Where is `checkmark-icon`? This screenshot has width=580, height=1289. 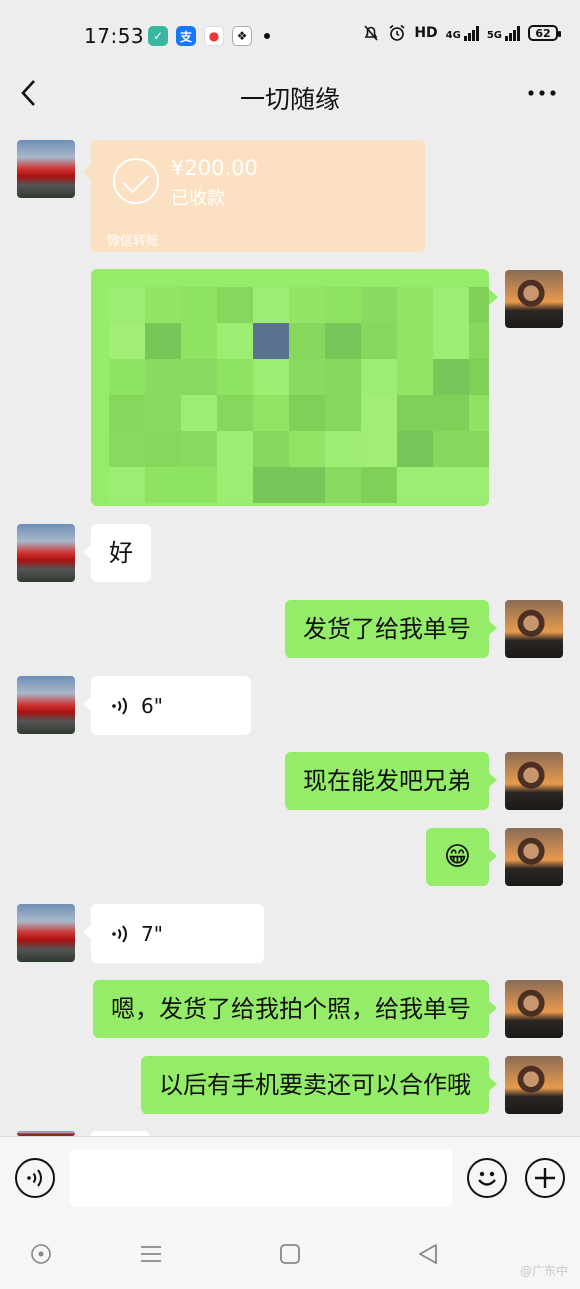
checkmark-icon is located at coordinates (136, 181).